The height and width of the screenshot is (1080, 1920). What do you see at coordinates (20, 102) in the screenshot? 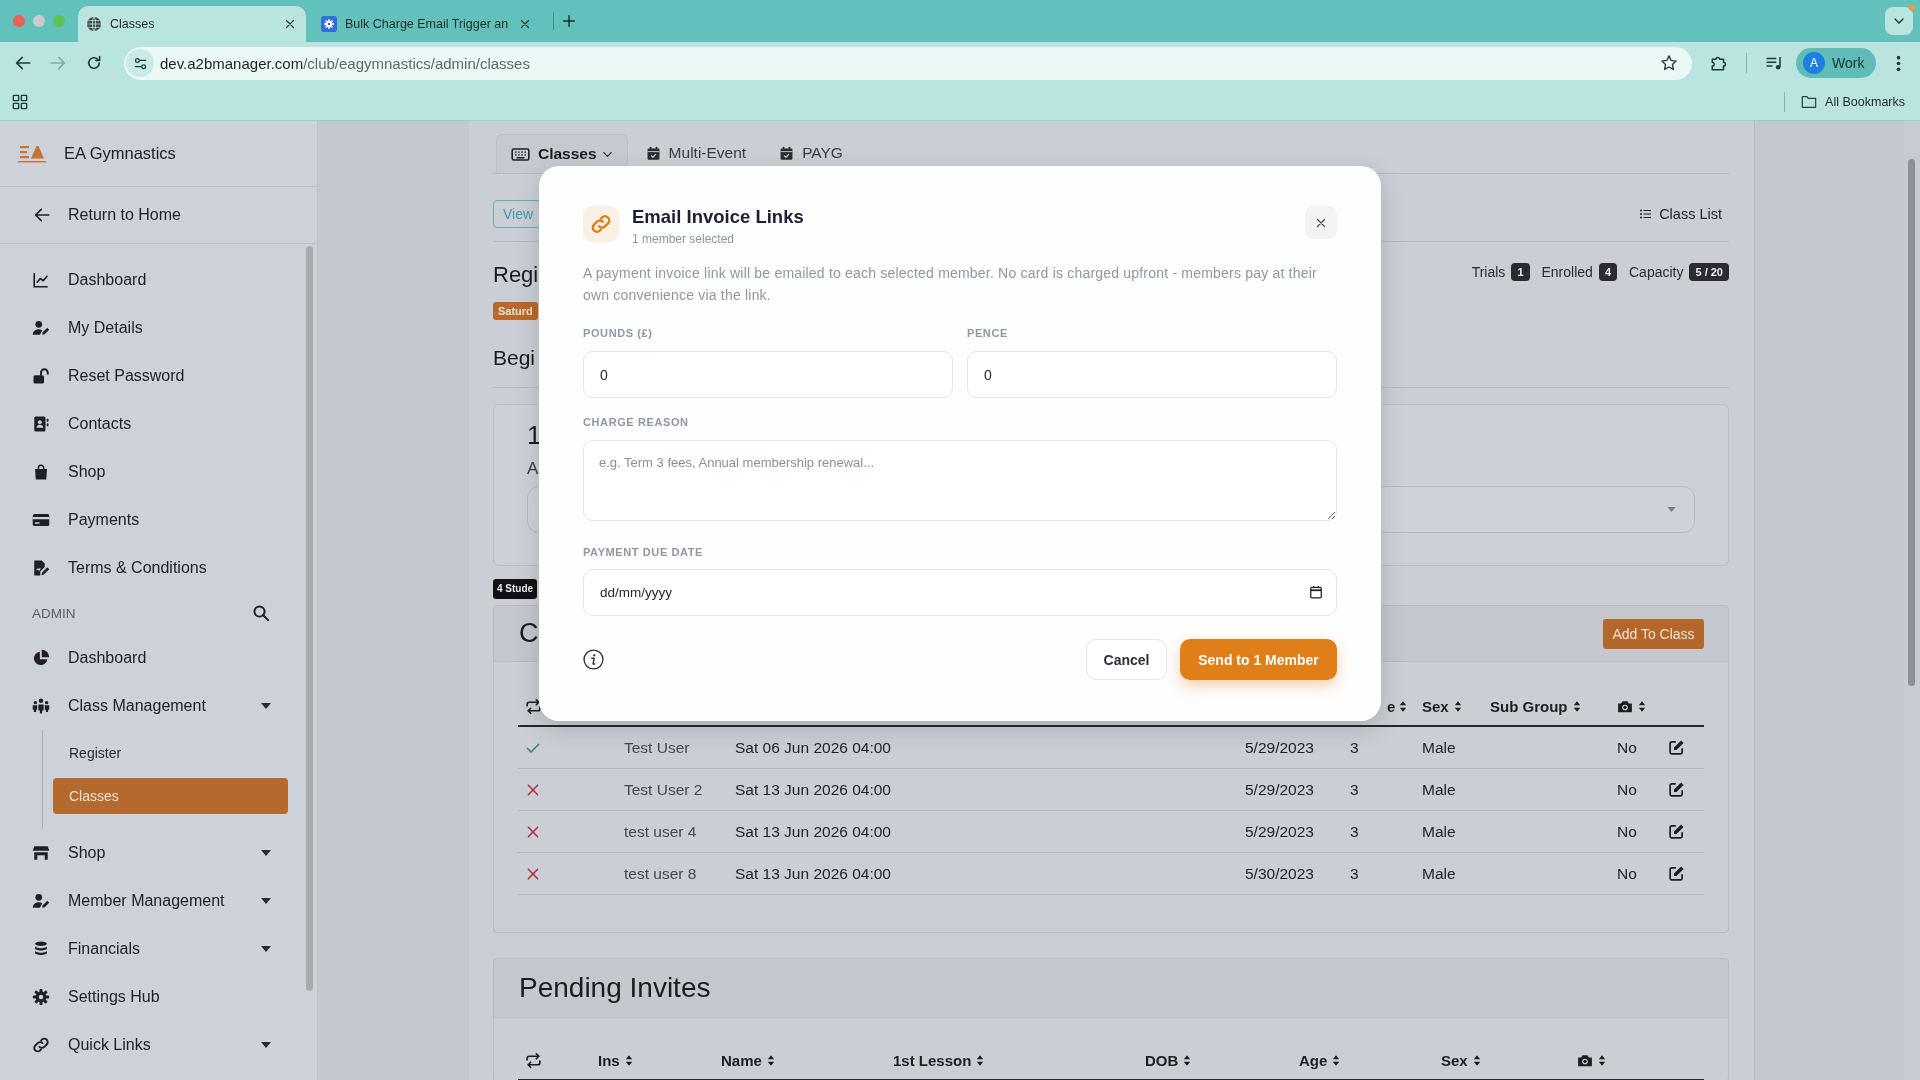
I see `apps-icon` at bounding box center [20, 102].